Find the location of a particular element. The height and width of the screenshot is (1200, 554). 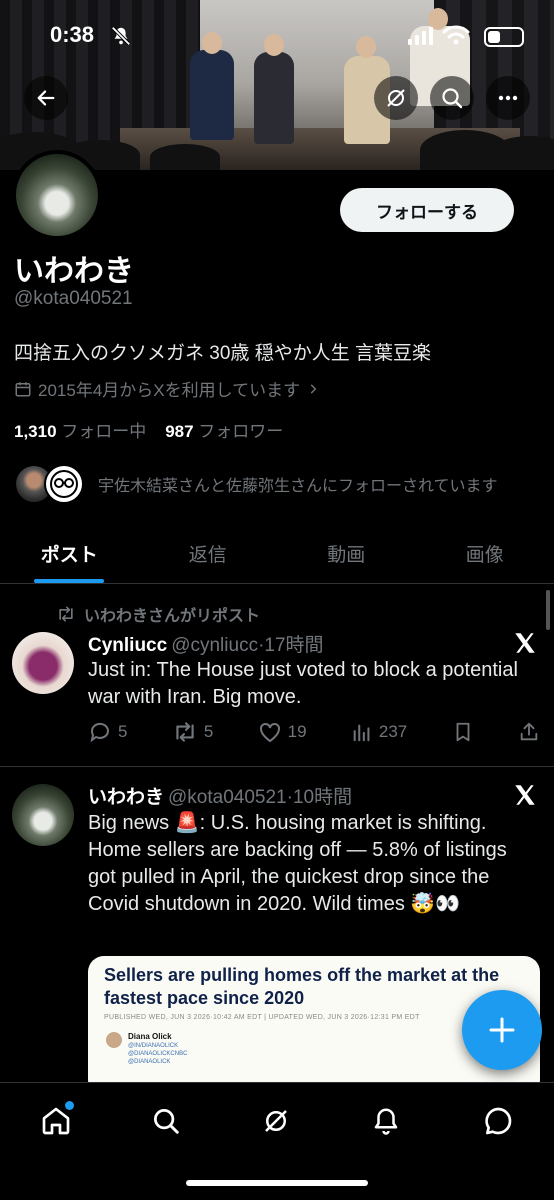

back-button is located at coordinates (46, 98).